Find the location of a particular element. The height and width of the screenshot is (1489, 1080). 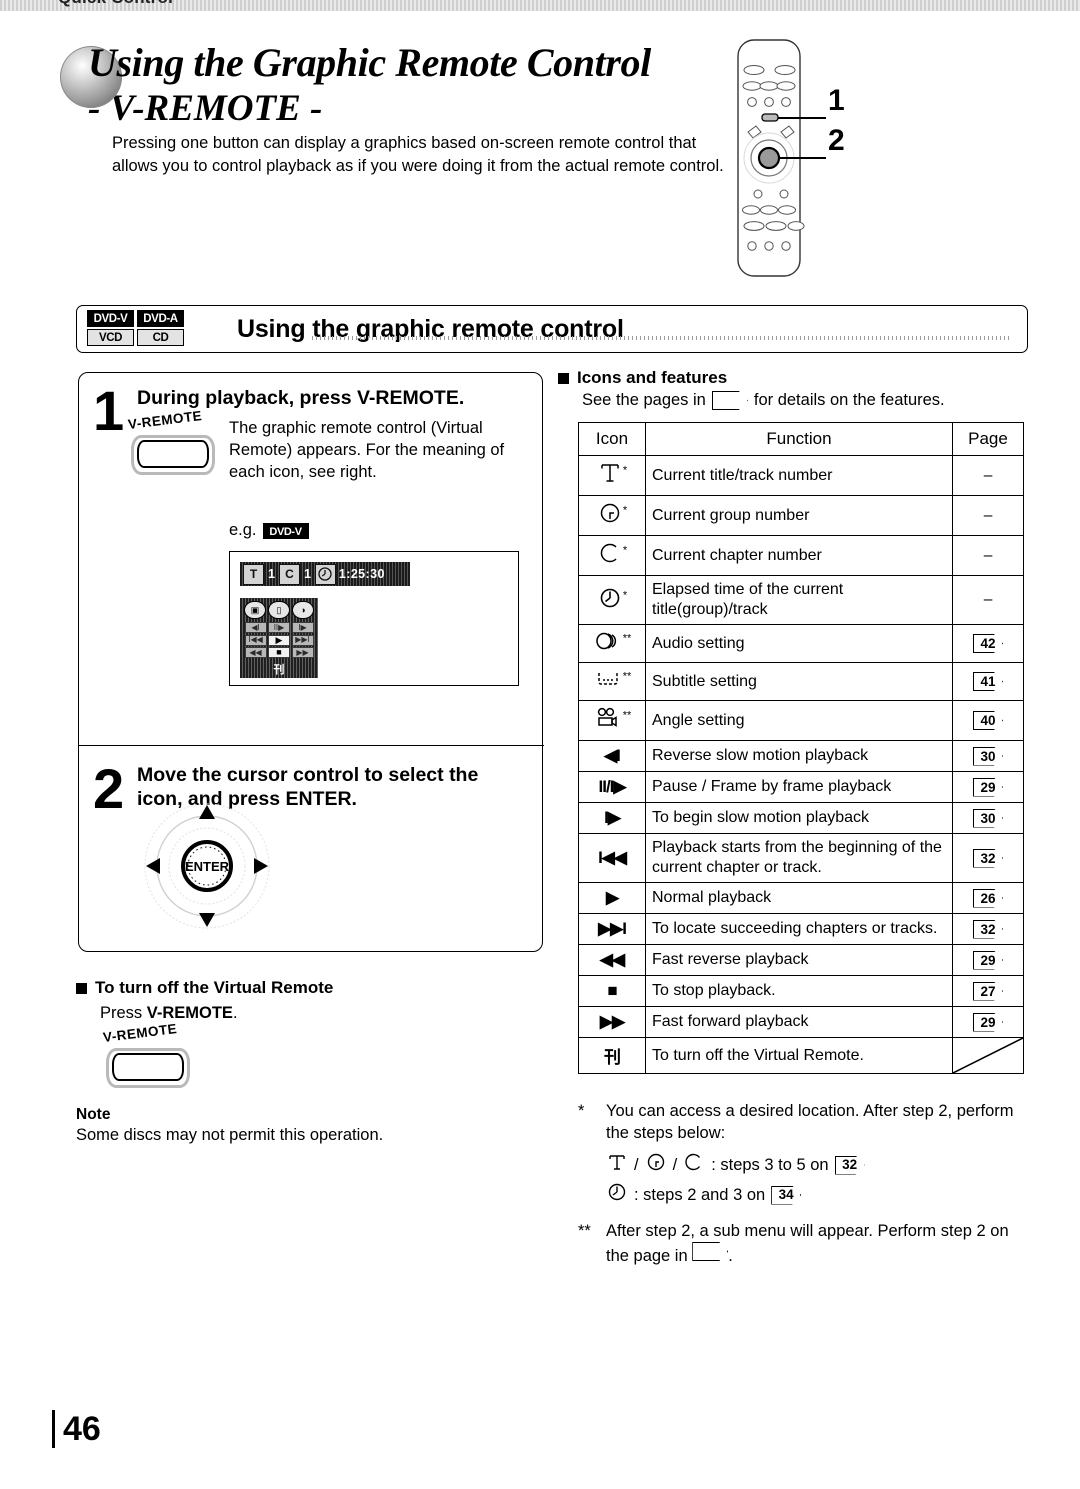

row-page: – is located at coordinates (988, 555).